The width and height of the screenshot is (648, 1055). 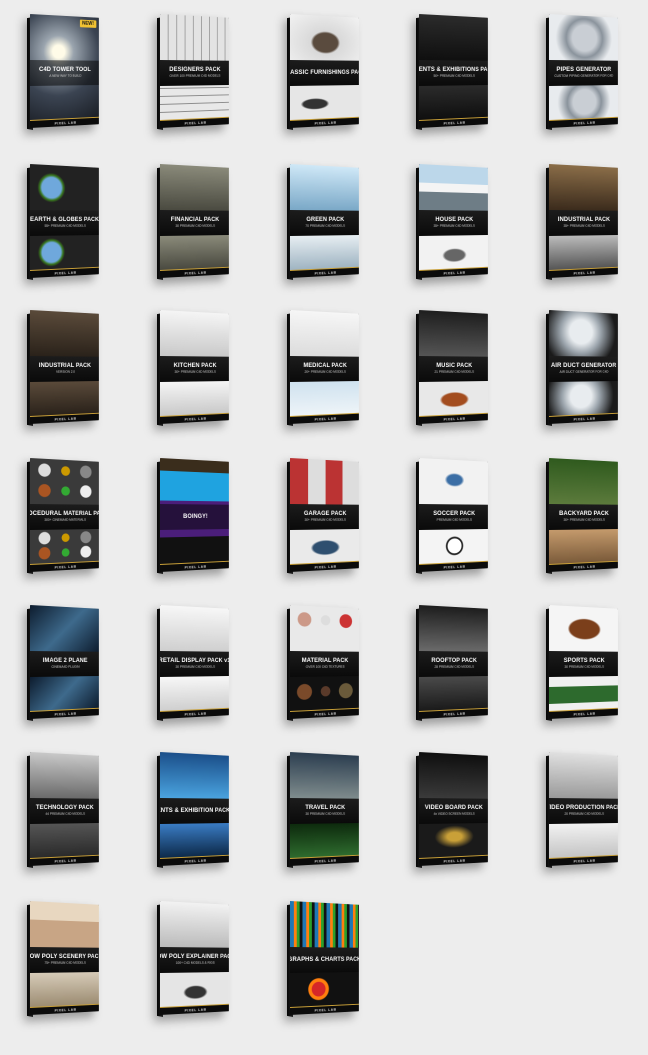 What do you see at coordinates (324, 811) in the screenshot?
I see `title-band: TRAVEL PACK 30 PREMIUM C4D MODELS` at bounding box center [324, 811].